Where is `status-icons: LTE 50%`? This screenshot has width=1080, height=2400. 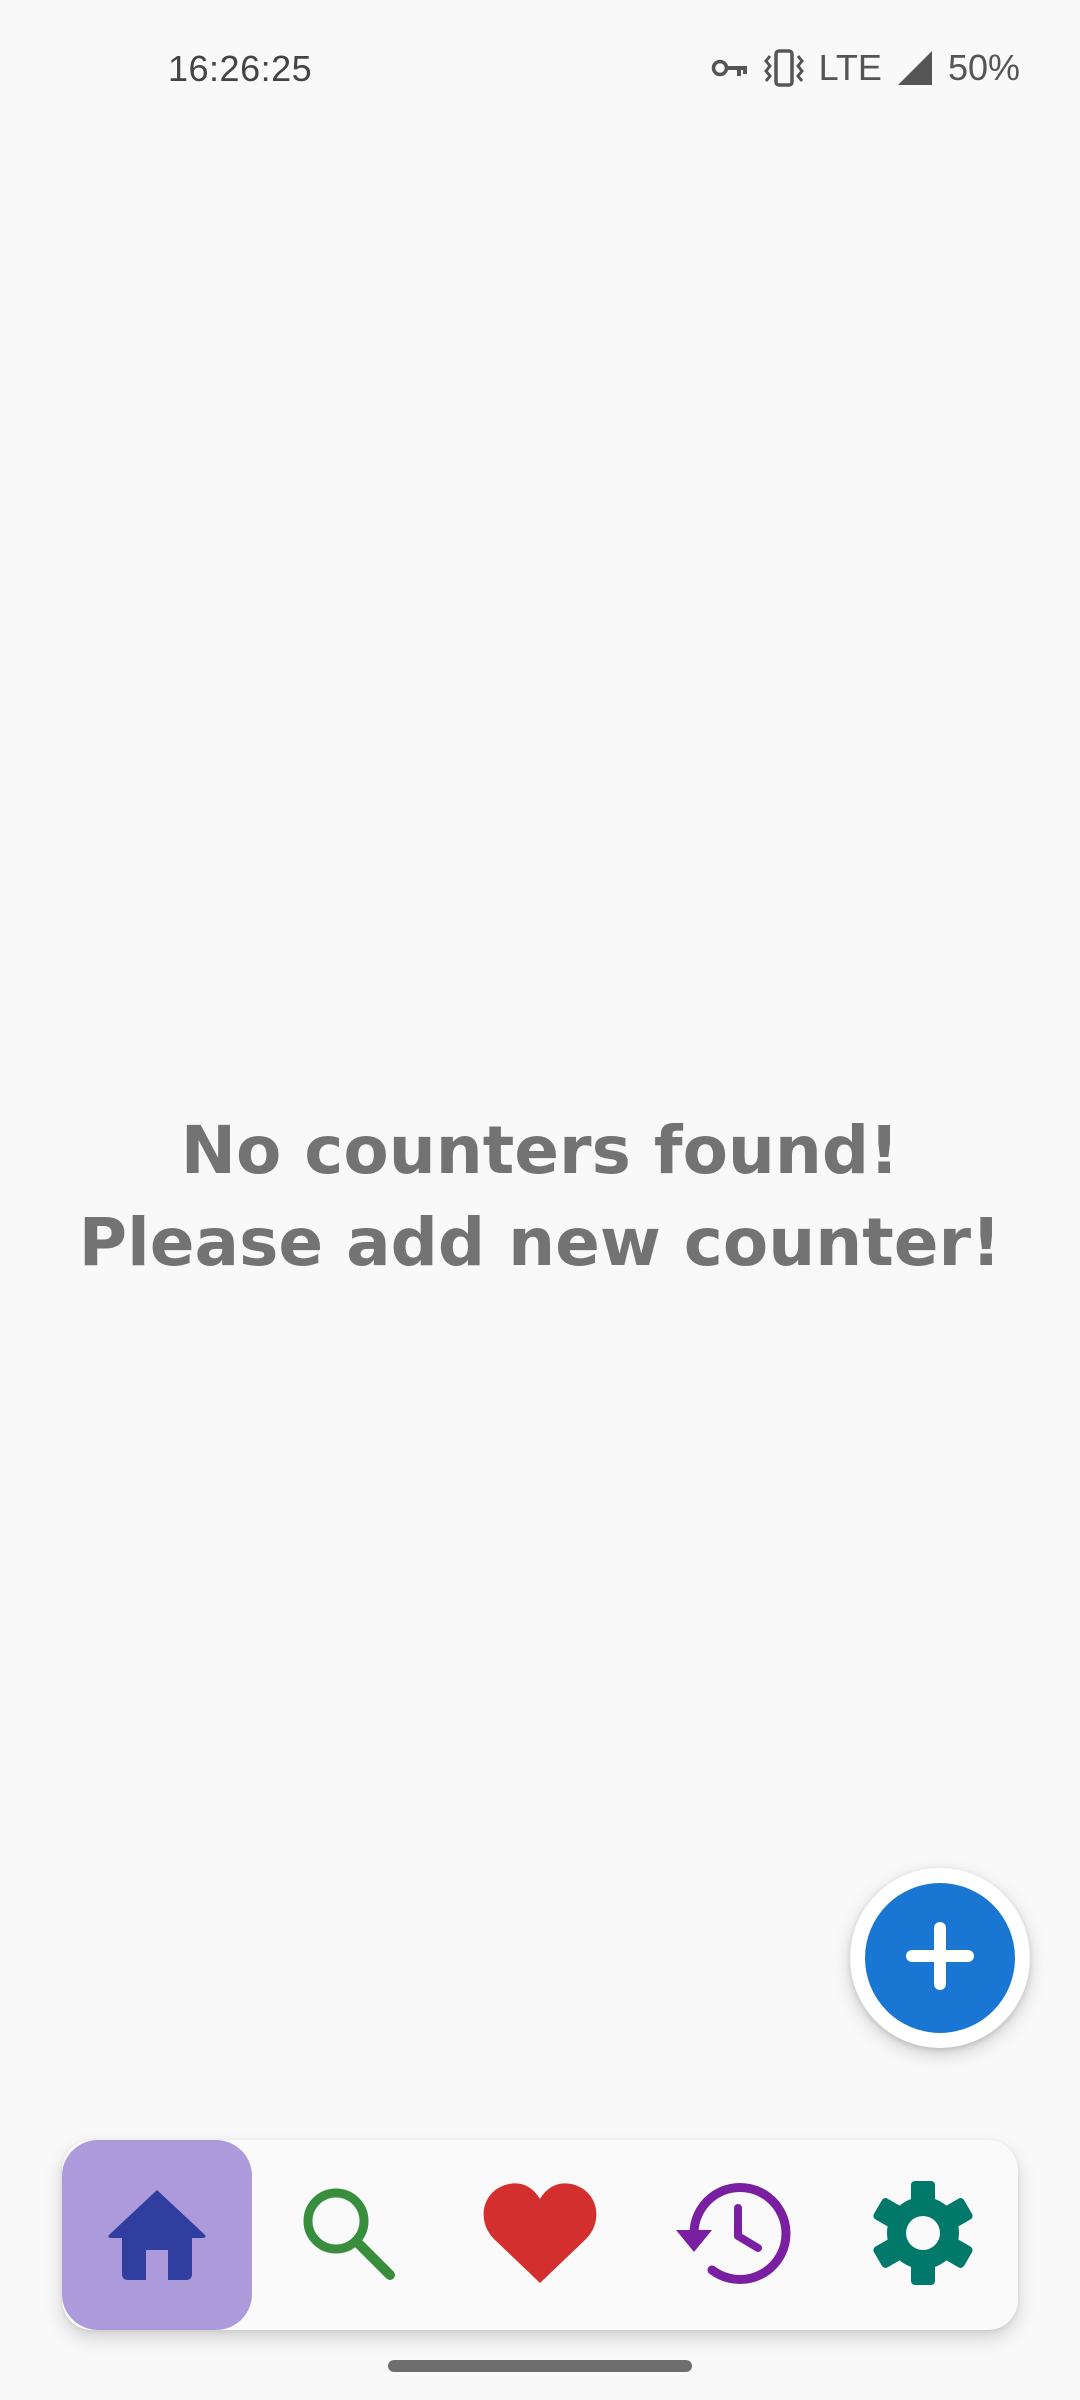
status-icons: LTE 50% is located at coordinates (865, 68).